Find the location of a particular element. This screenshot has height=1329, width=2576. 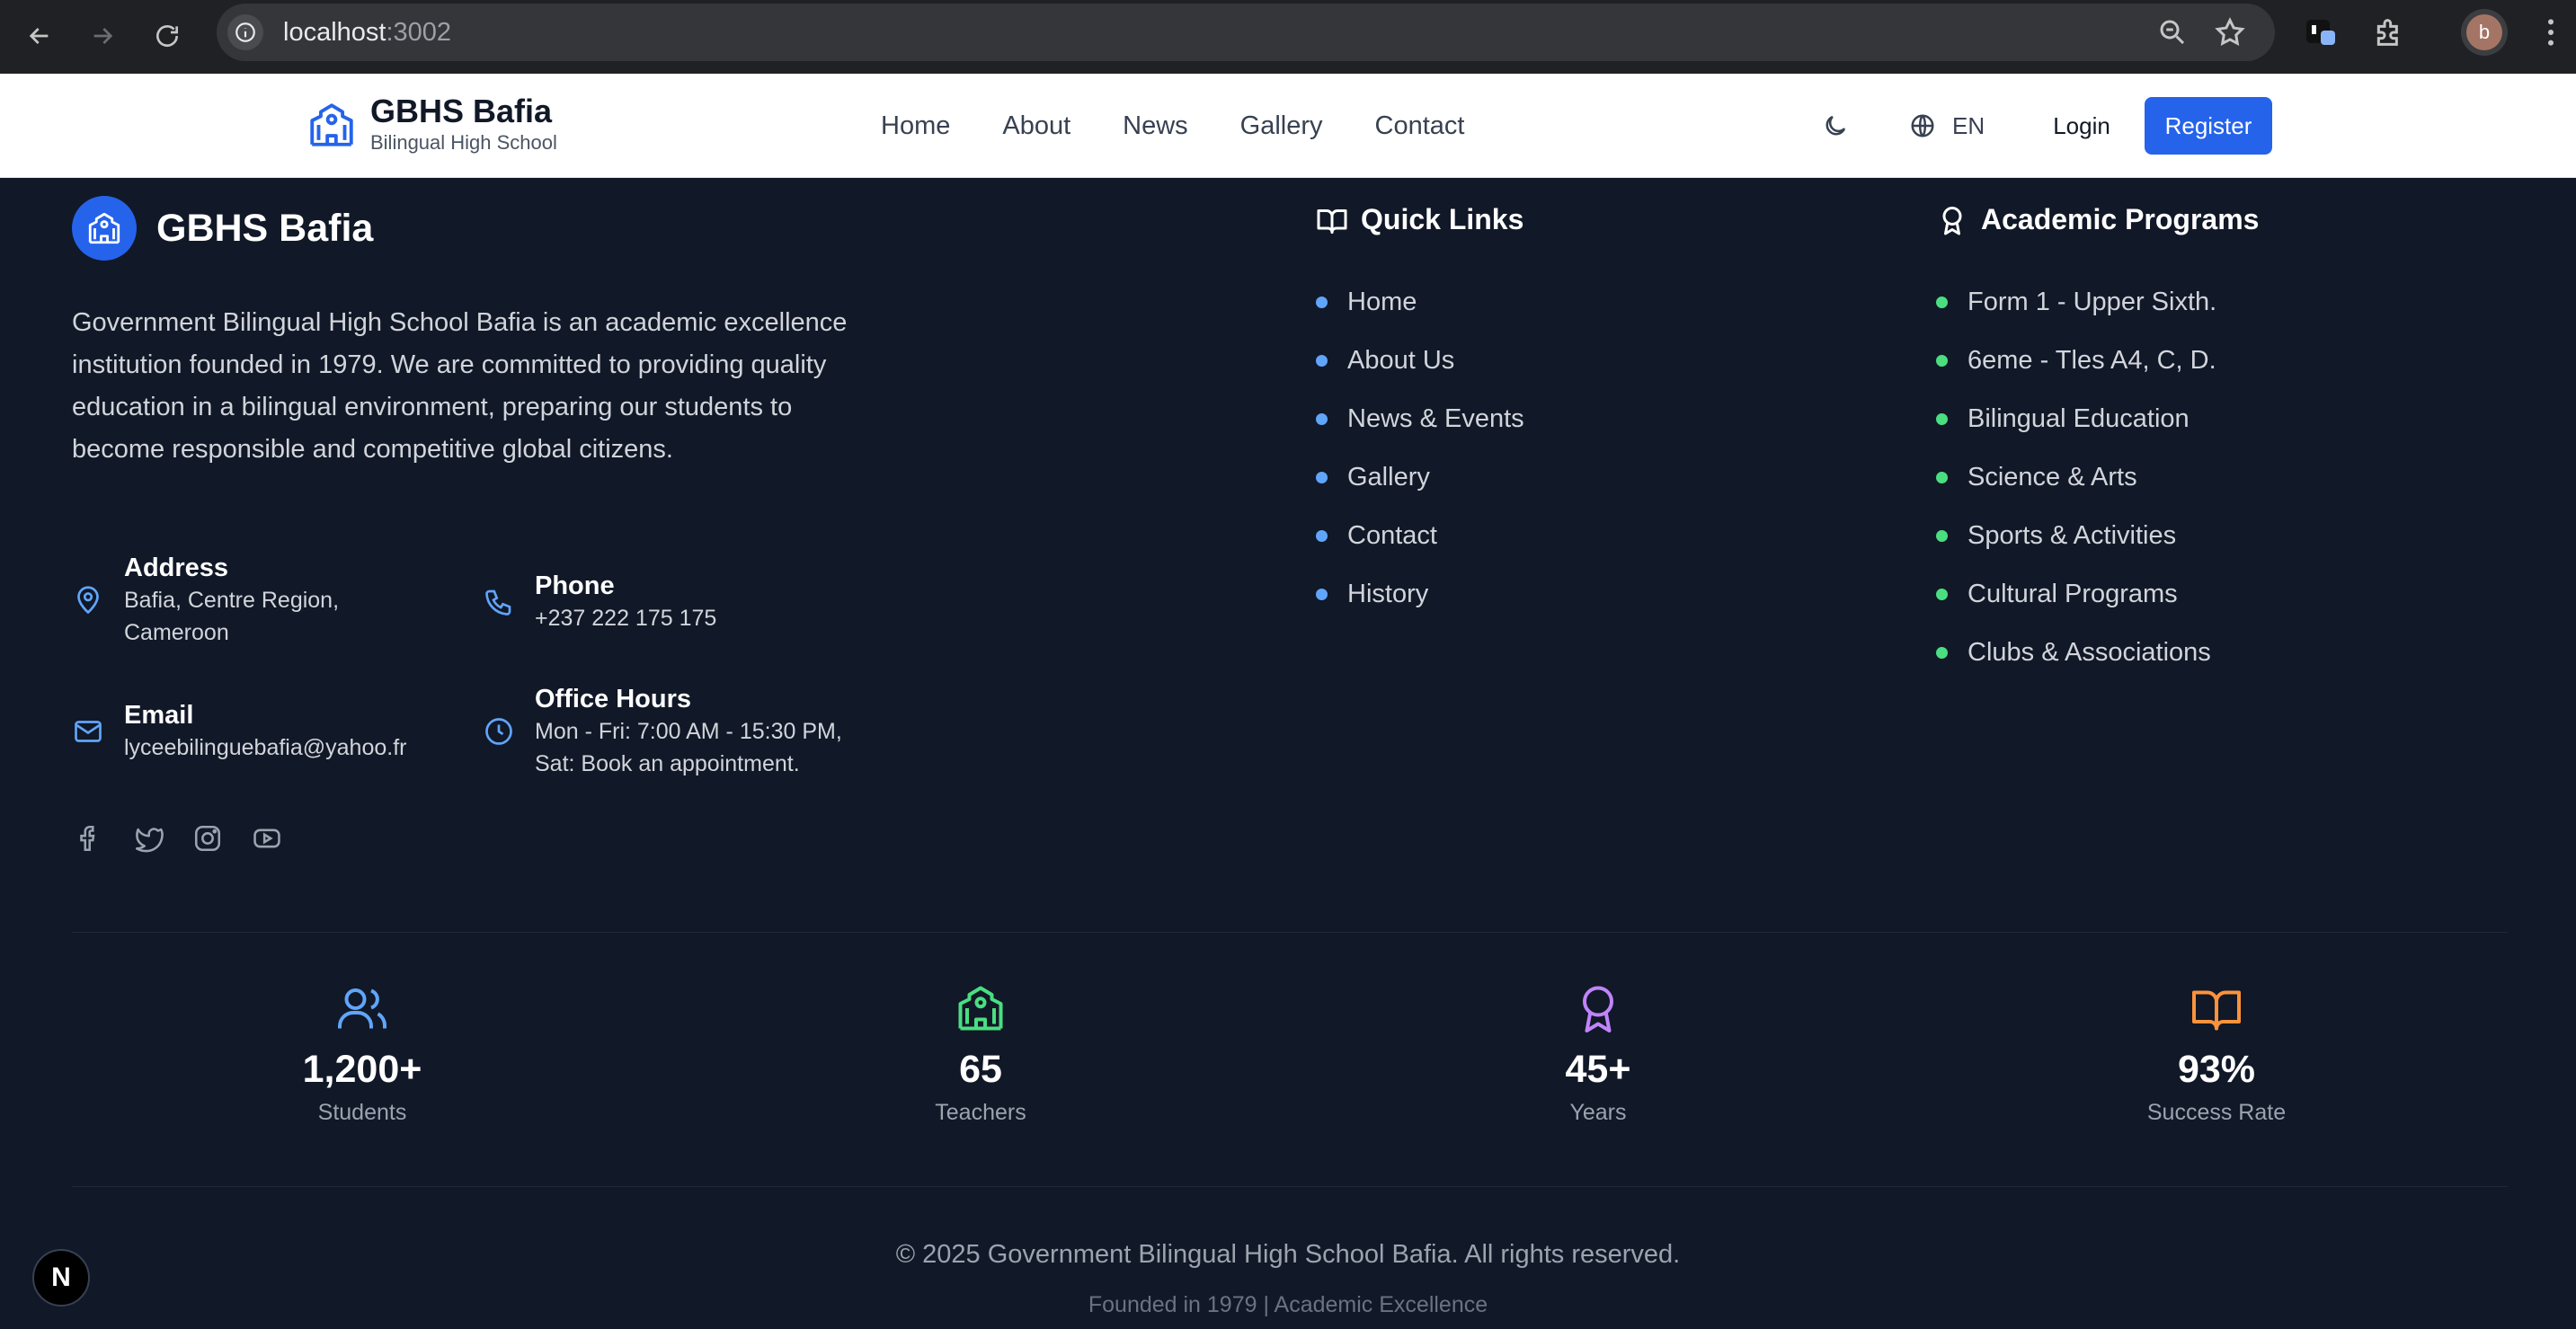

extensions-puzzle-icon is located at coordinates (2389, 32).